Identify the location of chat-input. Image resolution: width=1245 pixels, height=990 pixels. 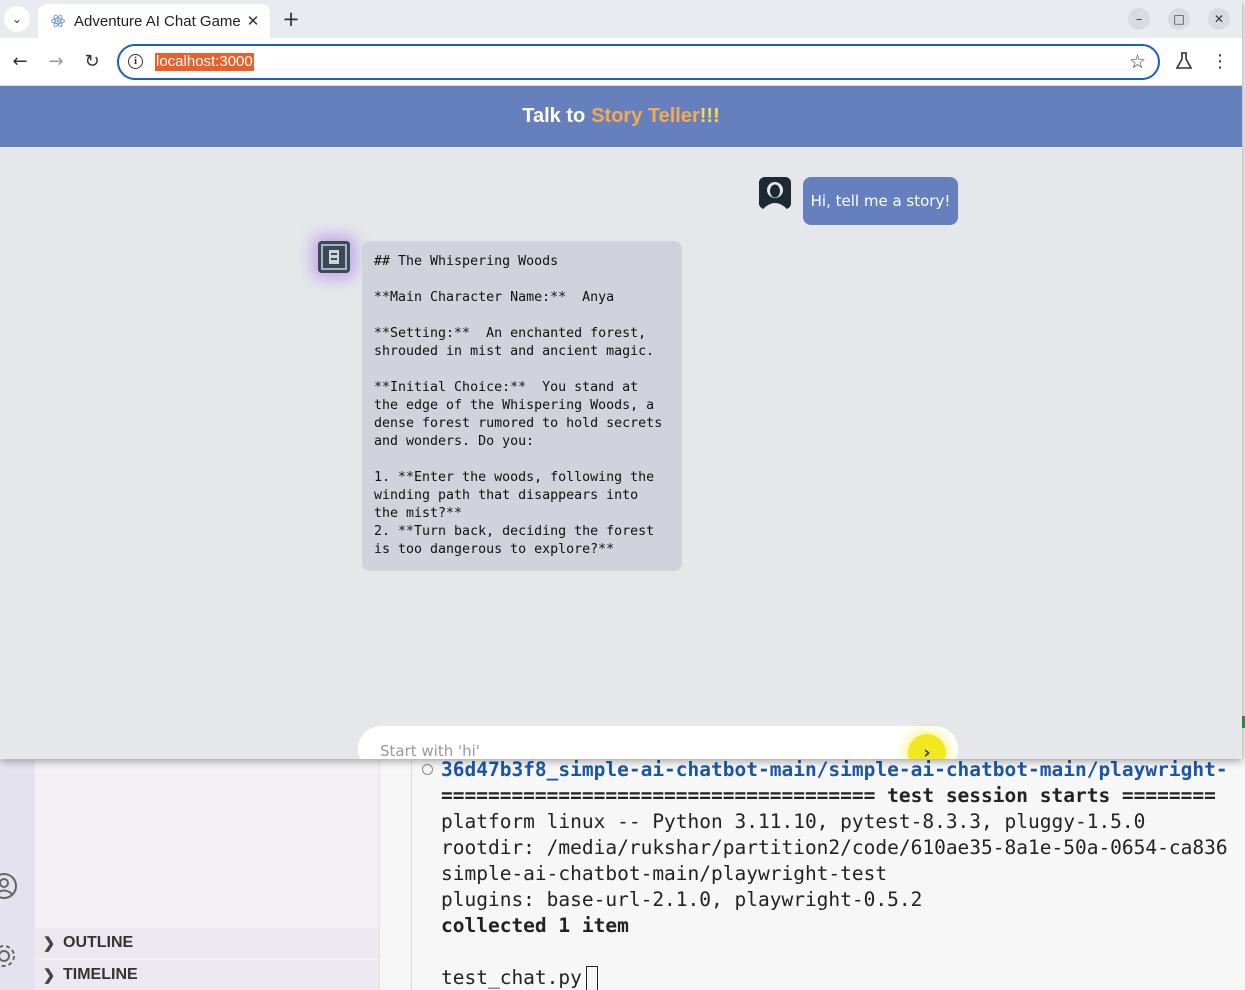
(640, 749).